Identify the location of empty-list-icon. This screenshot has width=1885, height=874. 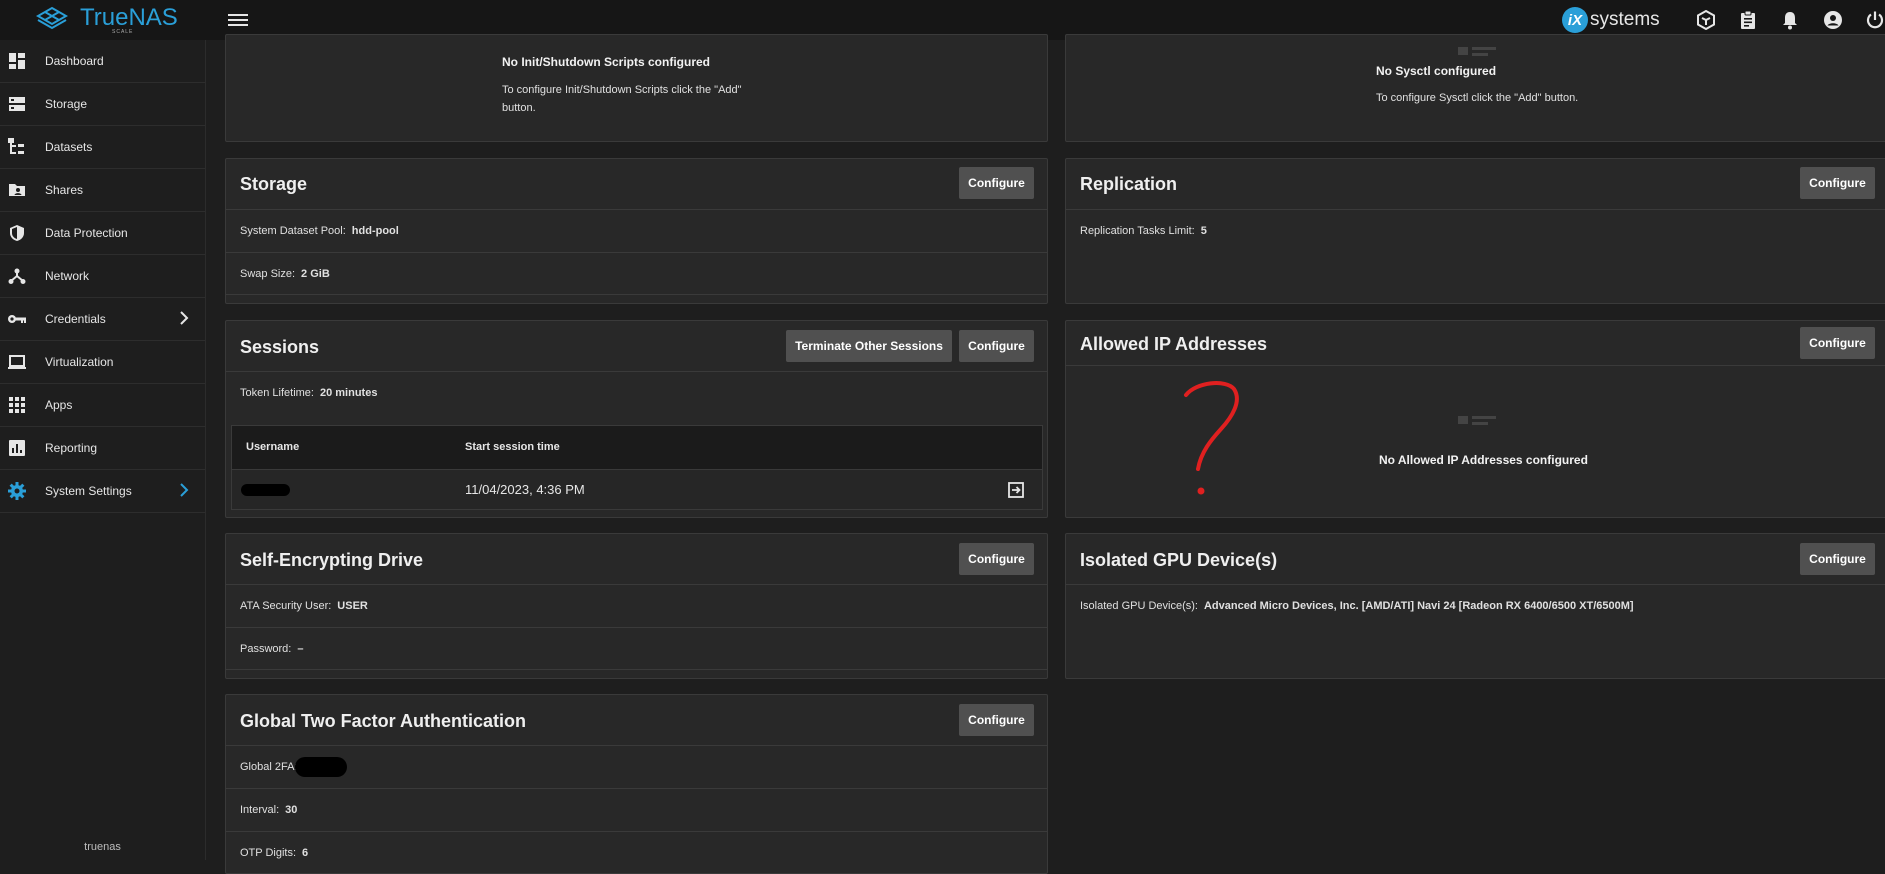
(1477, 51).